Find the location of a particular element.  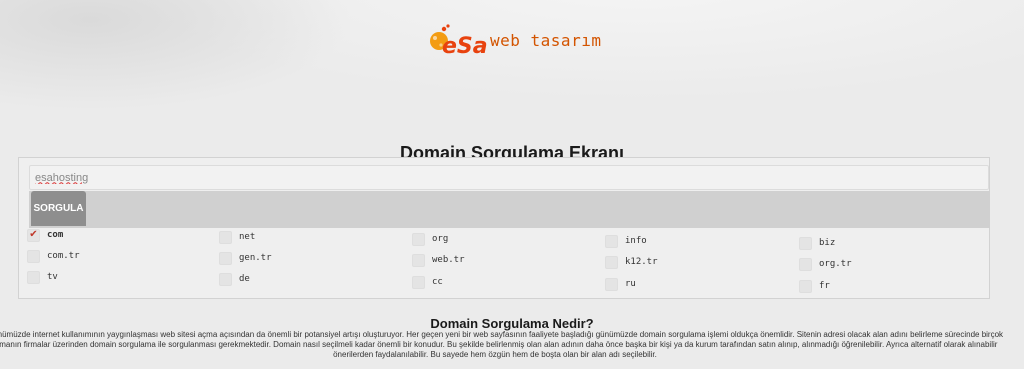

tld-option-org: org is located at coordinates (430, 239).